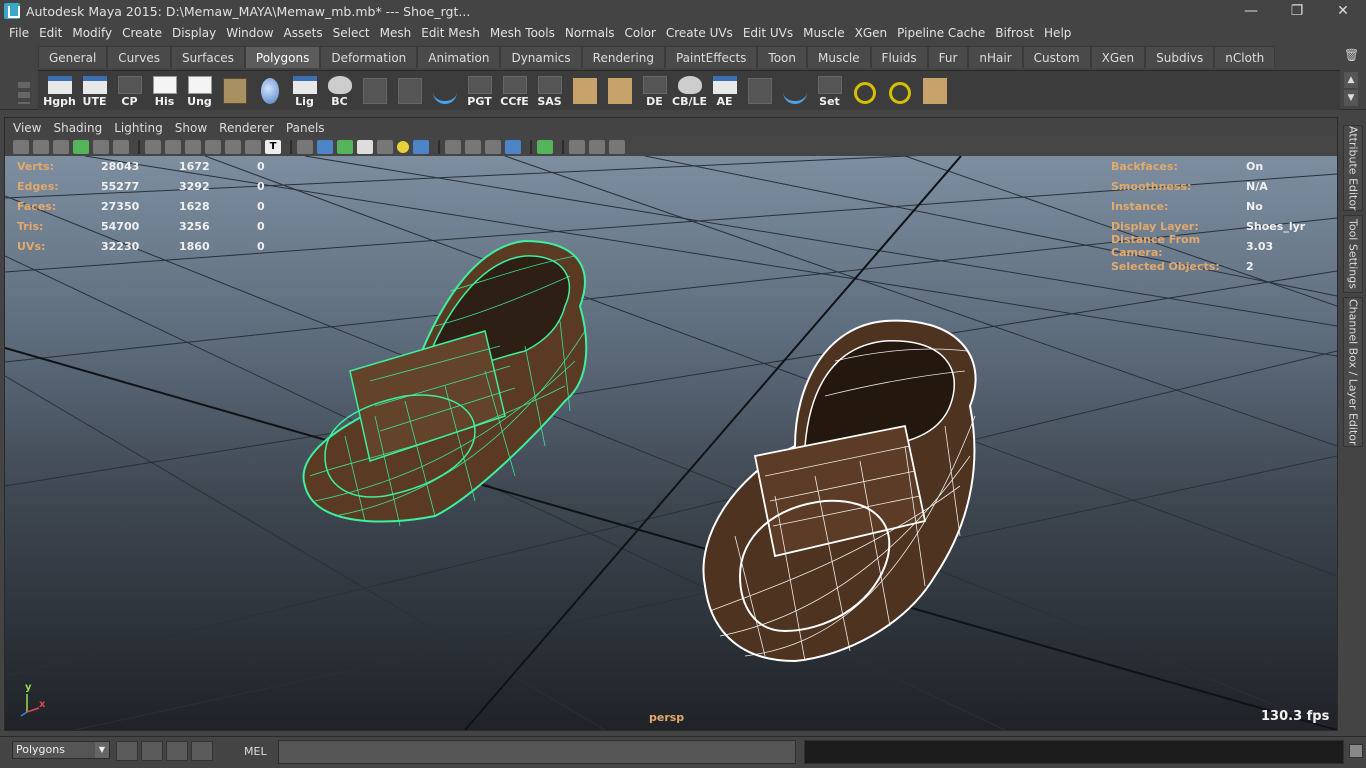 Image resolution: width=1366 pixels, height=768 pixels. What do you see at coordinates (351, 33) in the screenshot?
I see `menu-select: Select` at bounding box center [351, 33].